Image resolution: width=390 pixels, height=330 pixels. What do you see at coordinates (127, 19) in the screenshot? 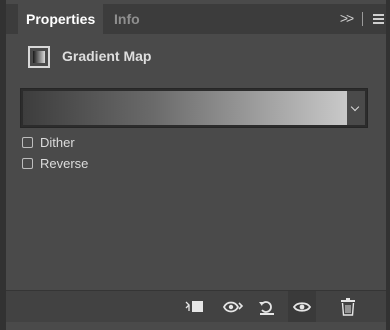
I see `tab-info: Info` at bounding box center [127, 19].